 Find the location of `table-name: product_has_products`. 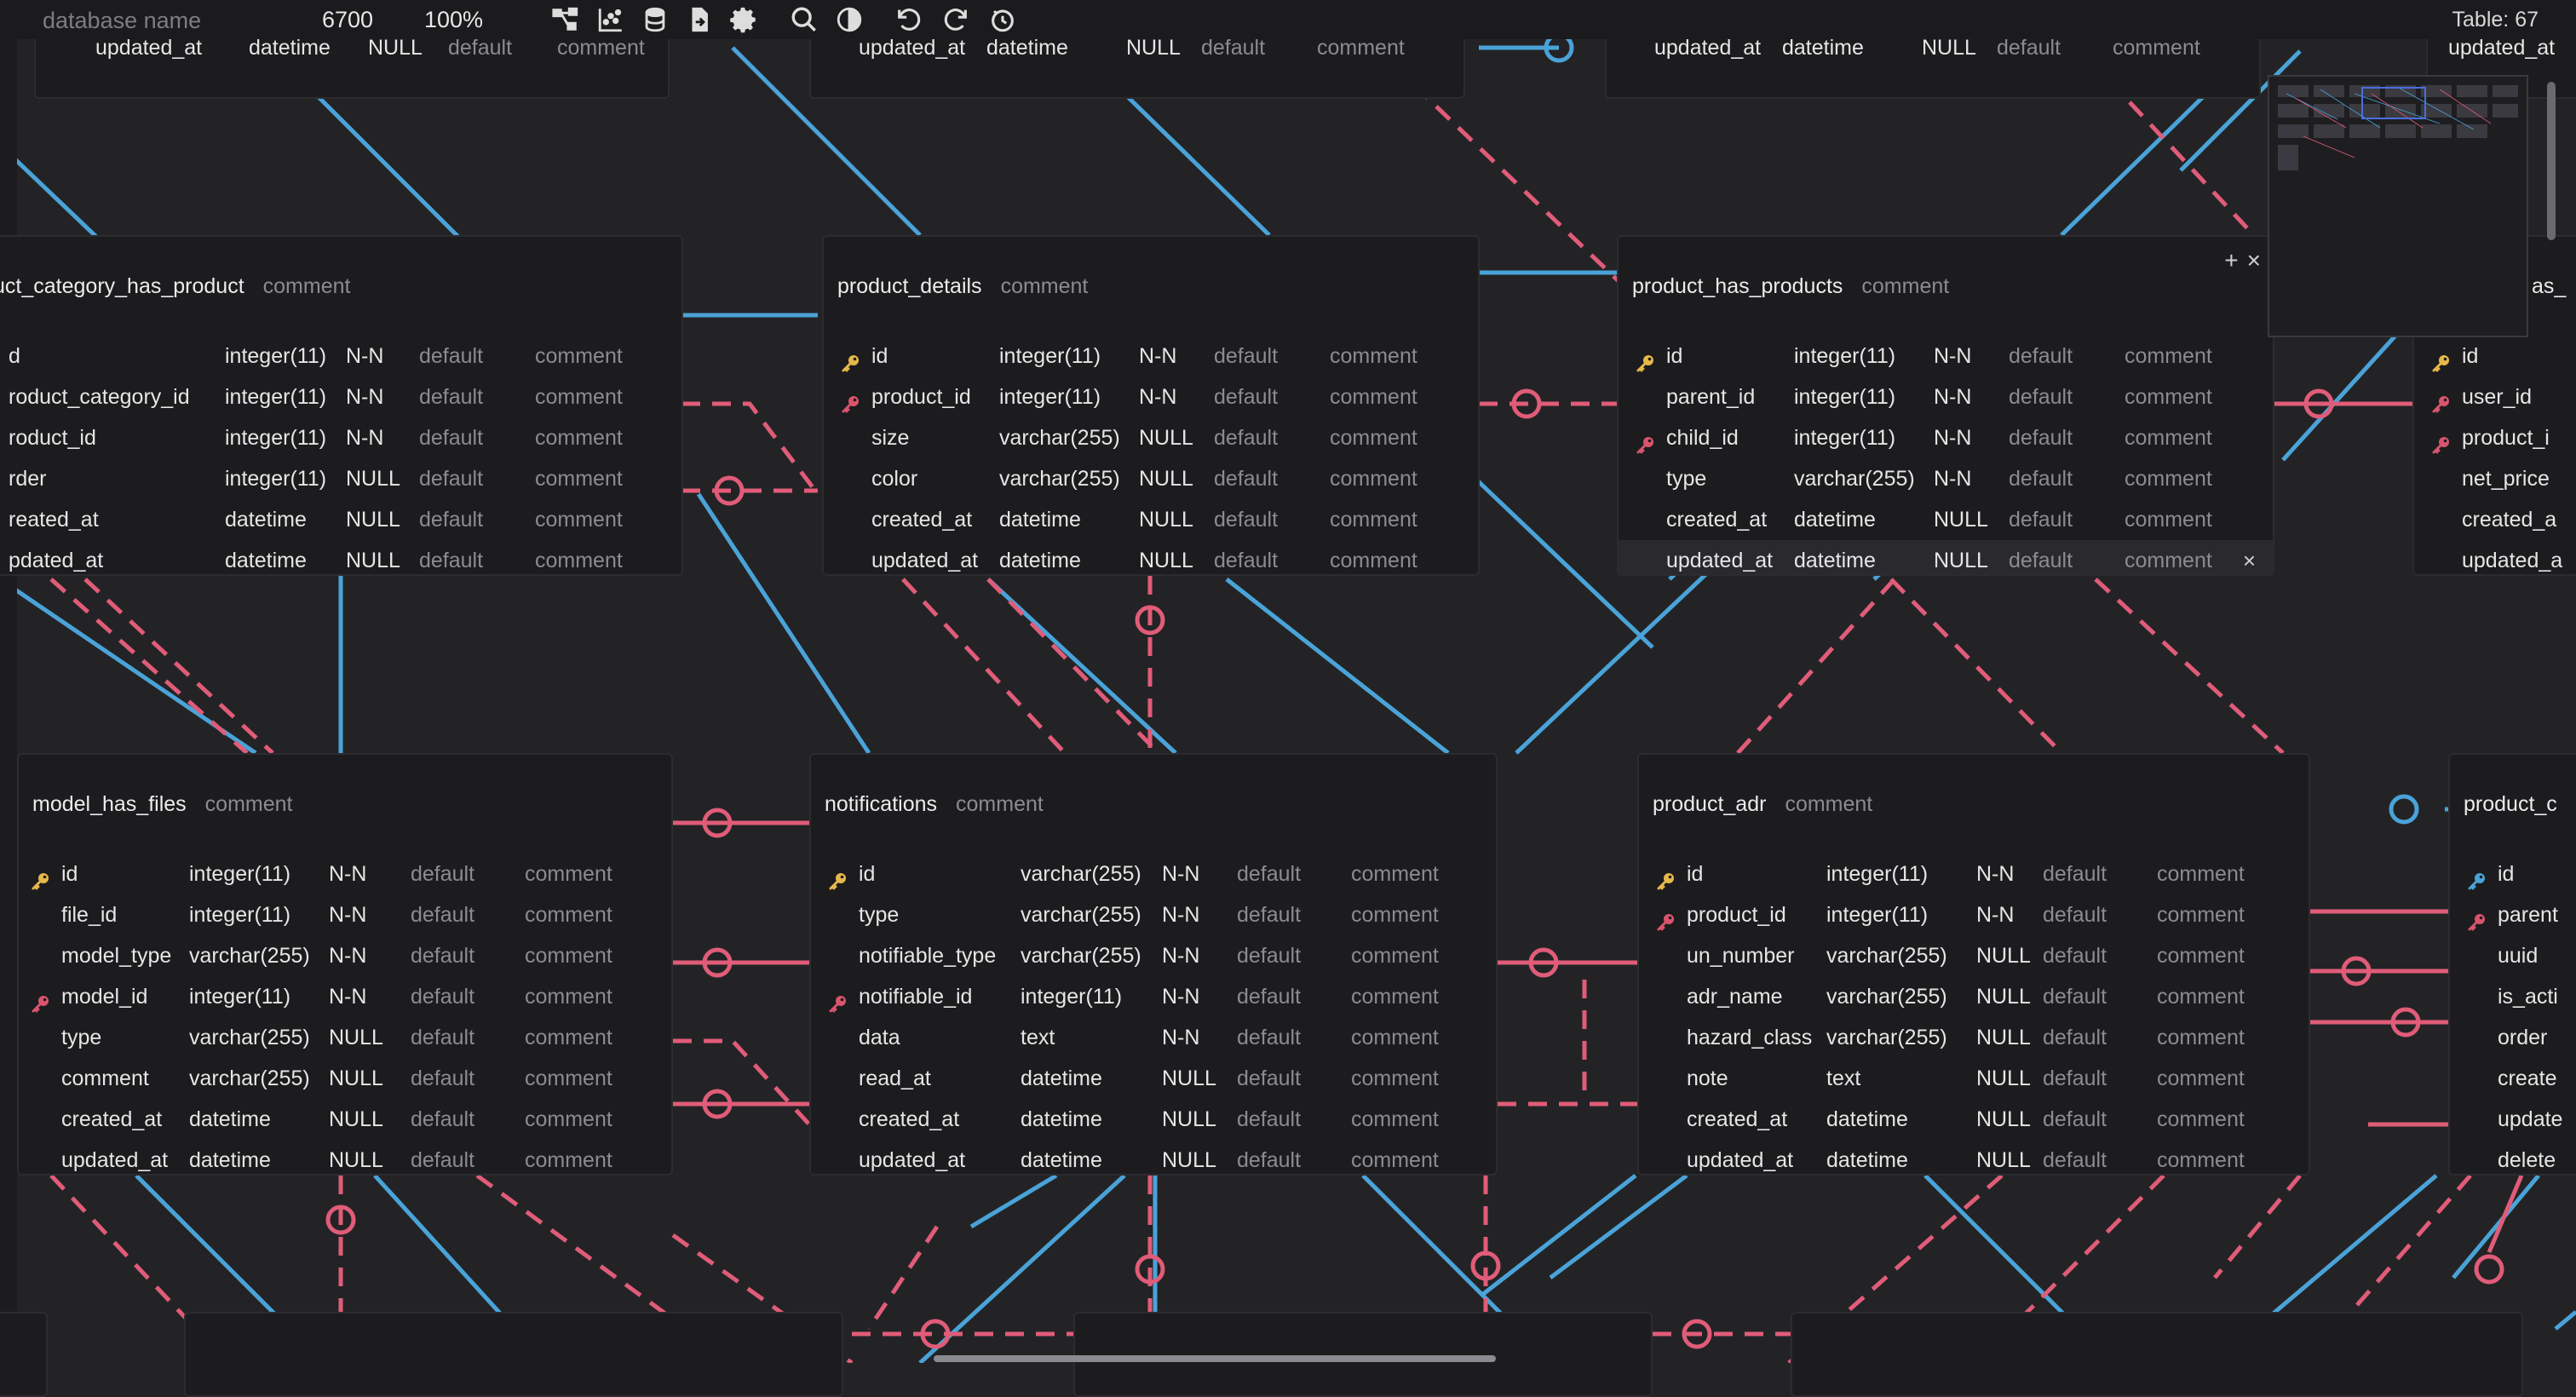

table-name: product_has_products is located at coordinates (1738, 286).